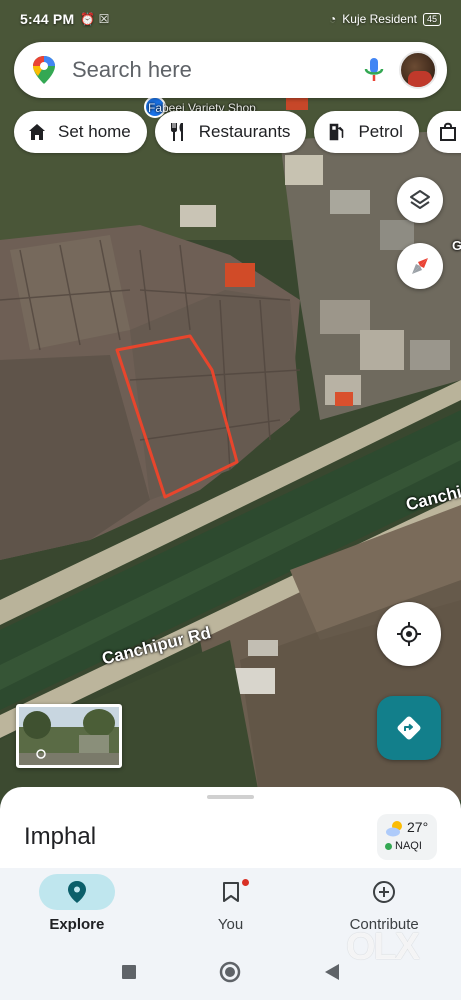 This screenshot has height=1000, width=461. I want to click on chip-petrol: Petrol, so click(366, 132).